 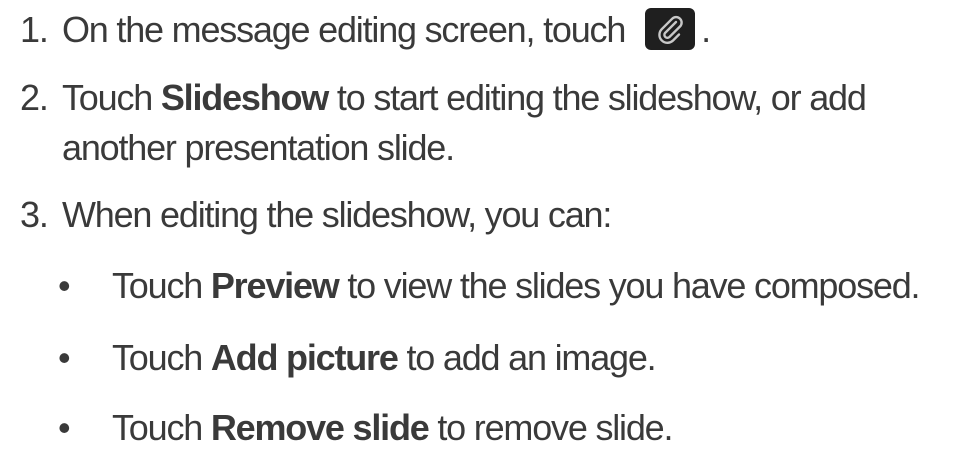 What do you see at coordinates (34, 29) in the screenshot?
I see `step-1-number: 1.` at bounding box center [34, 29].